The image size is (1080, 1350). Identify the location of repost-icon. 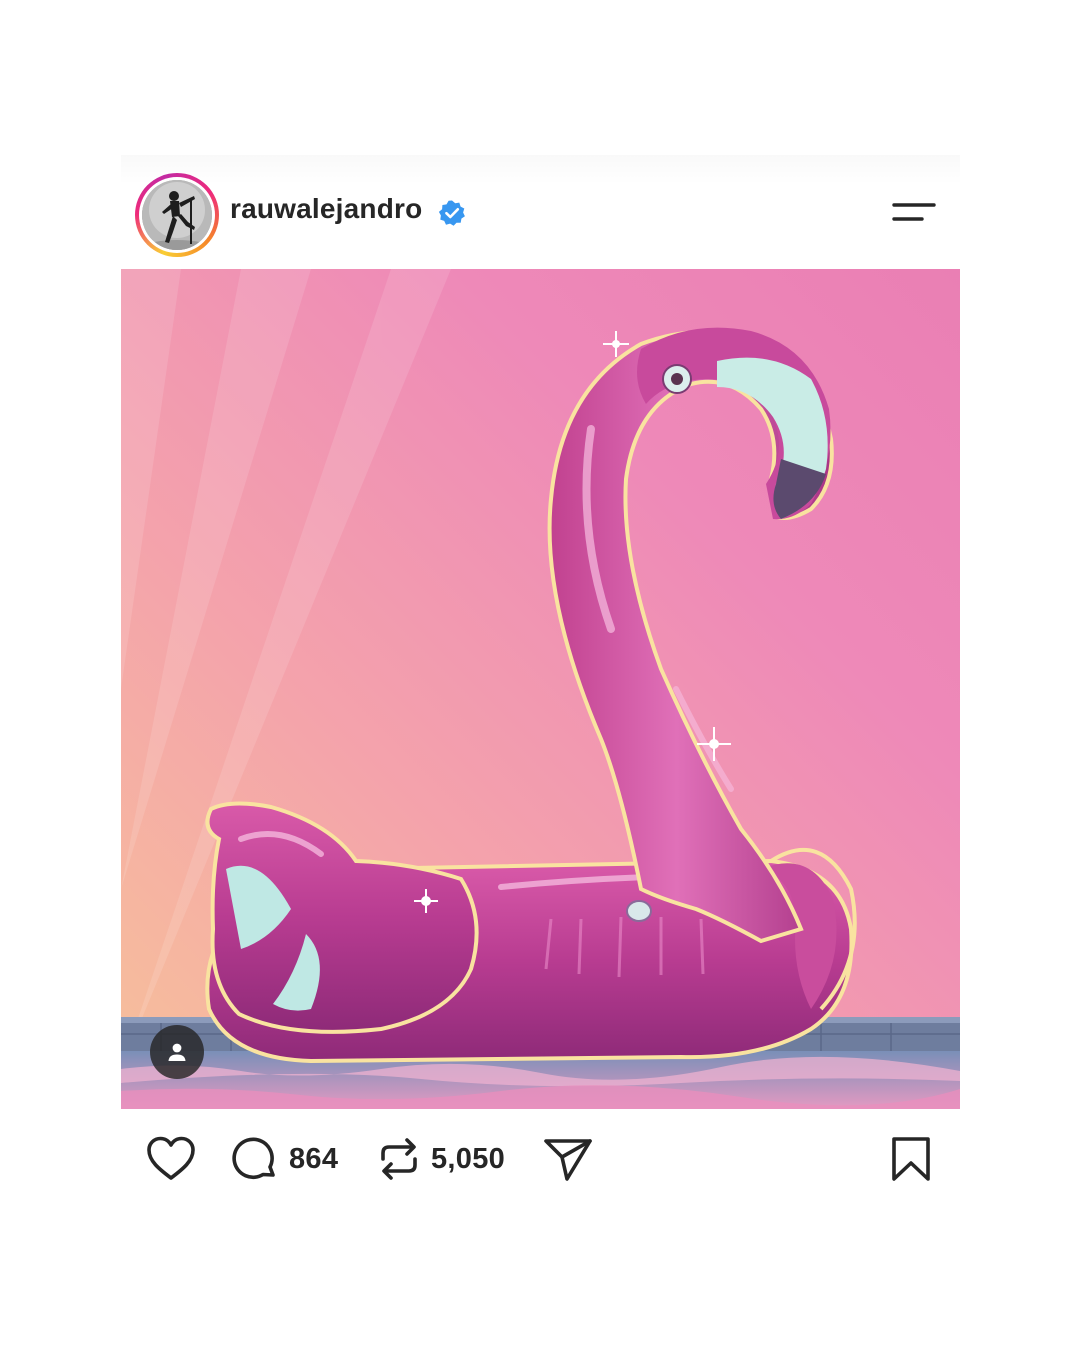
(399, 1159).